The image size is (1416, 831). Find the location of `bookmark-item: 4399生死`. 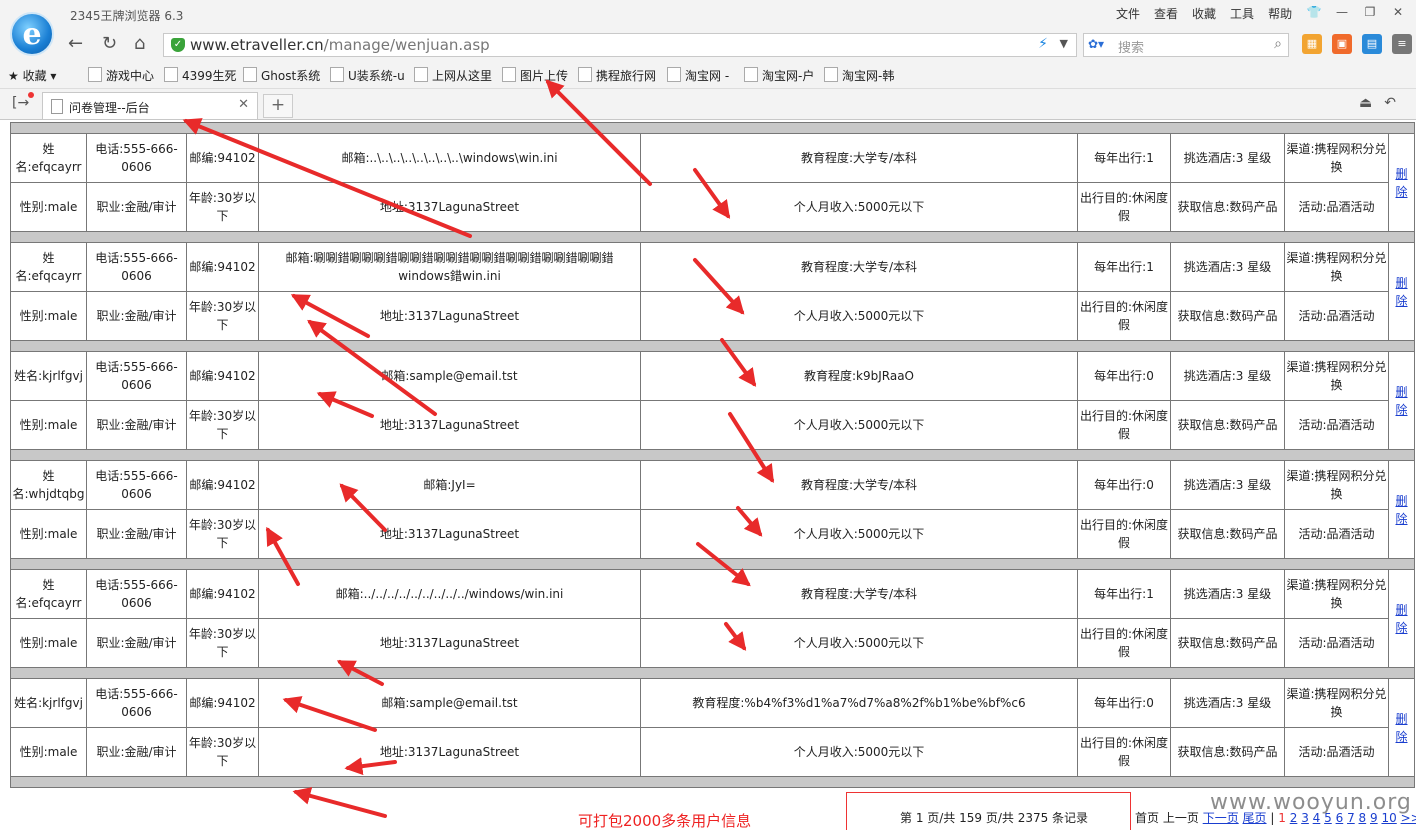

bookmark-item: 4399生死 is located at coordinates (200, 75).